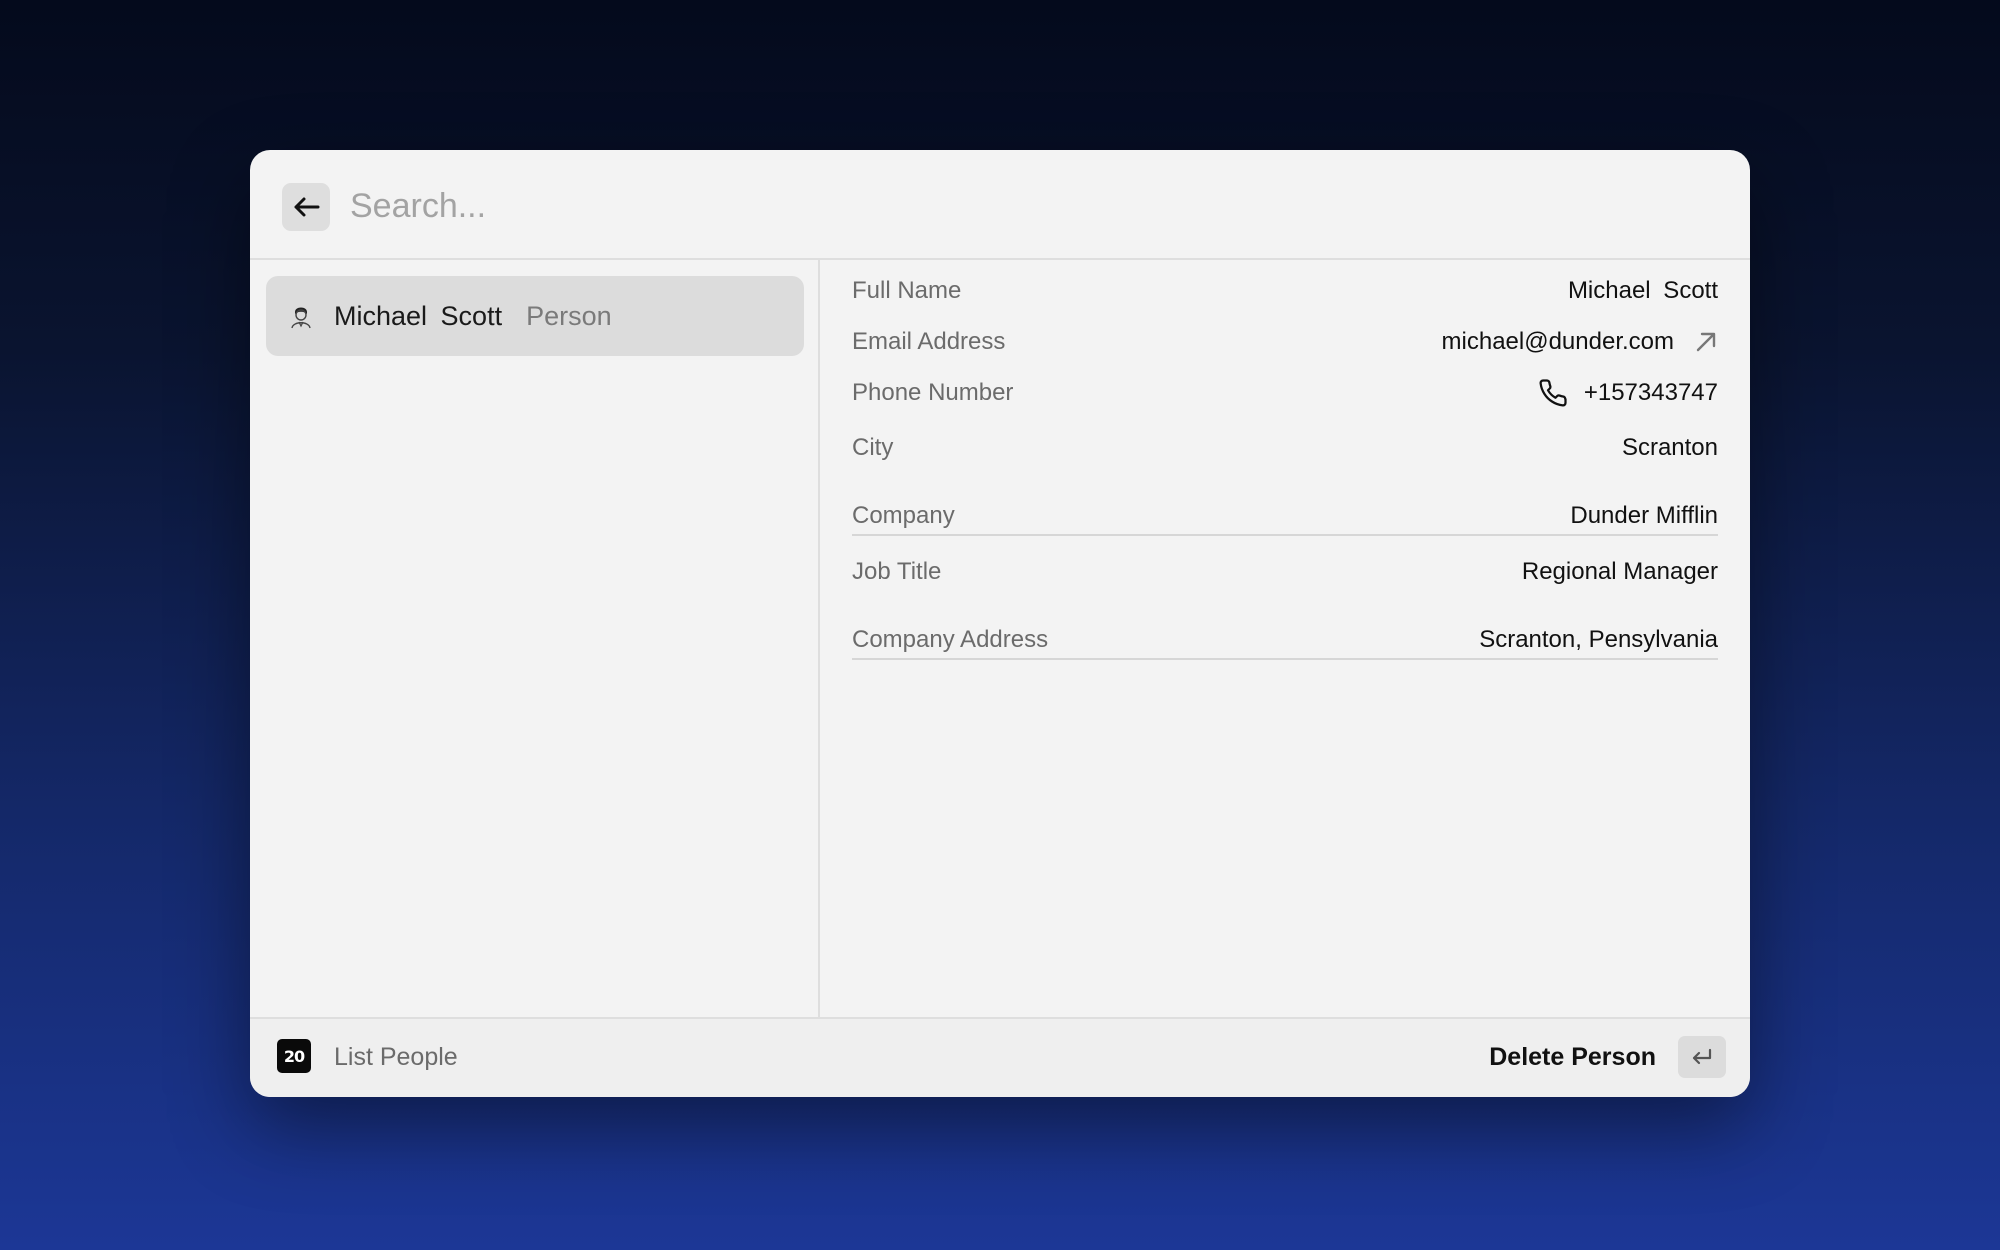 Image resolution: width=2000 pixels, height=1250 pixels. Describe the element at coordinates (933, 392) in the screenshot. I see `field-label: Phone Number` at that location.